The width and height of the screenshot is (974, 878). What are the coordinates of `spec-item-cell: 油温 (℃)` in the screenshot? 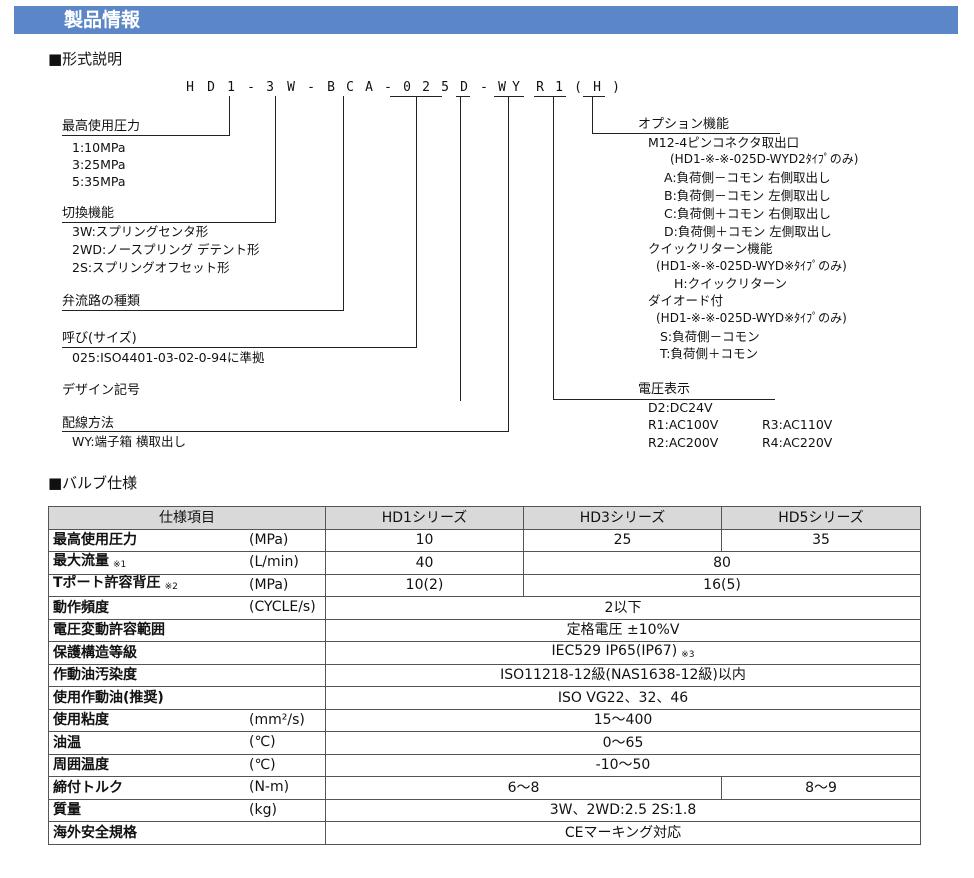 It's located at (187, 743).